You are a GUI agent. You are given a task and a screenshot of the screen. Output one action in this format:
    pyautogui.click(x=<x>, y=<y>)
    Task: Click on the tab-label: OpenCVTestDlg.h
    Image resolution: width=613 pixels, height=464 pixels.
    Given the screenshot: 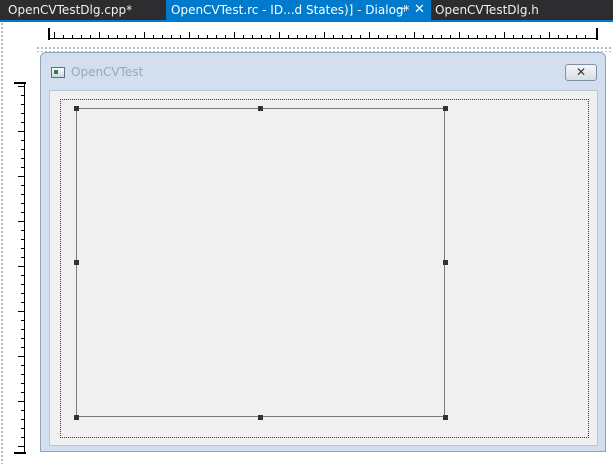 What is the action you would take?
    pyautogui.click(x=487, y=10)
    